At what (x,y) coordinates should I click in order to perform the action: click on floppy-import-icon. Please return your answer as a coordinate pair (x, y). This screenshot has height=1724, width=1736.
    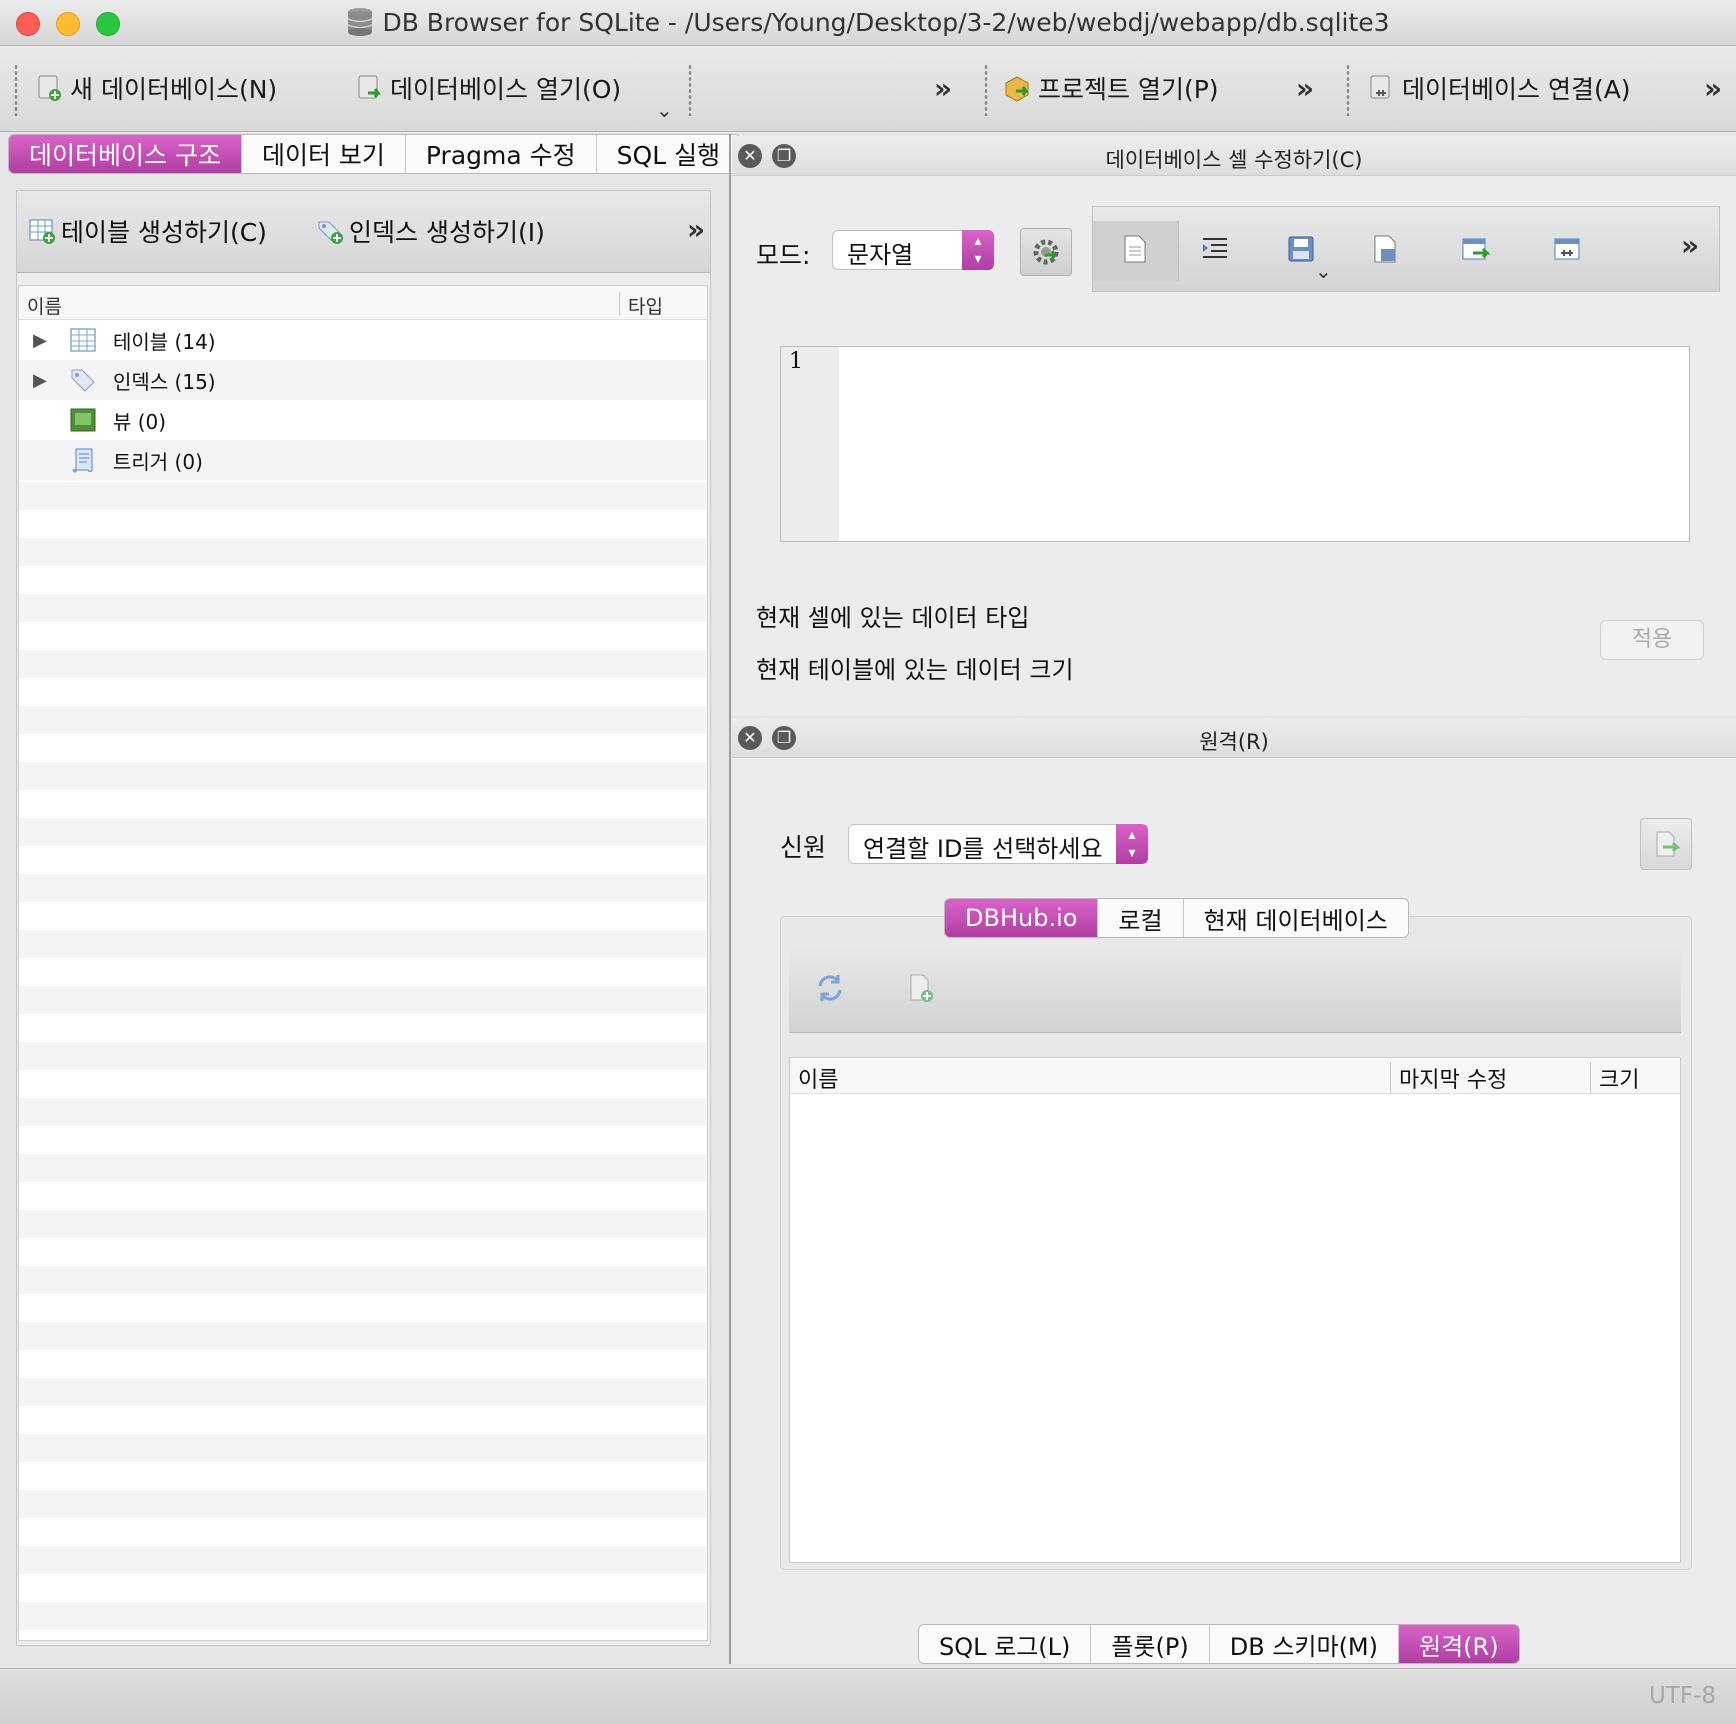
    Looking at the image, I should click on (1301, 249).